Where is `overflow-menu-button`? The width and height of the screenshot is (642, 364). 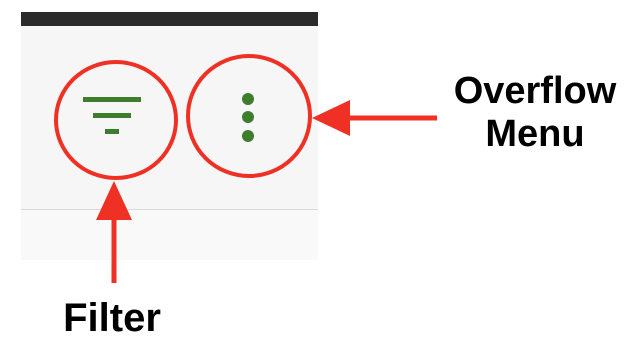 overflow-menu-button is located at coordinates (249, 116).